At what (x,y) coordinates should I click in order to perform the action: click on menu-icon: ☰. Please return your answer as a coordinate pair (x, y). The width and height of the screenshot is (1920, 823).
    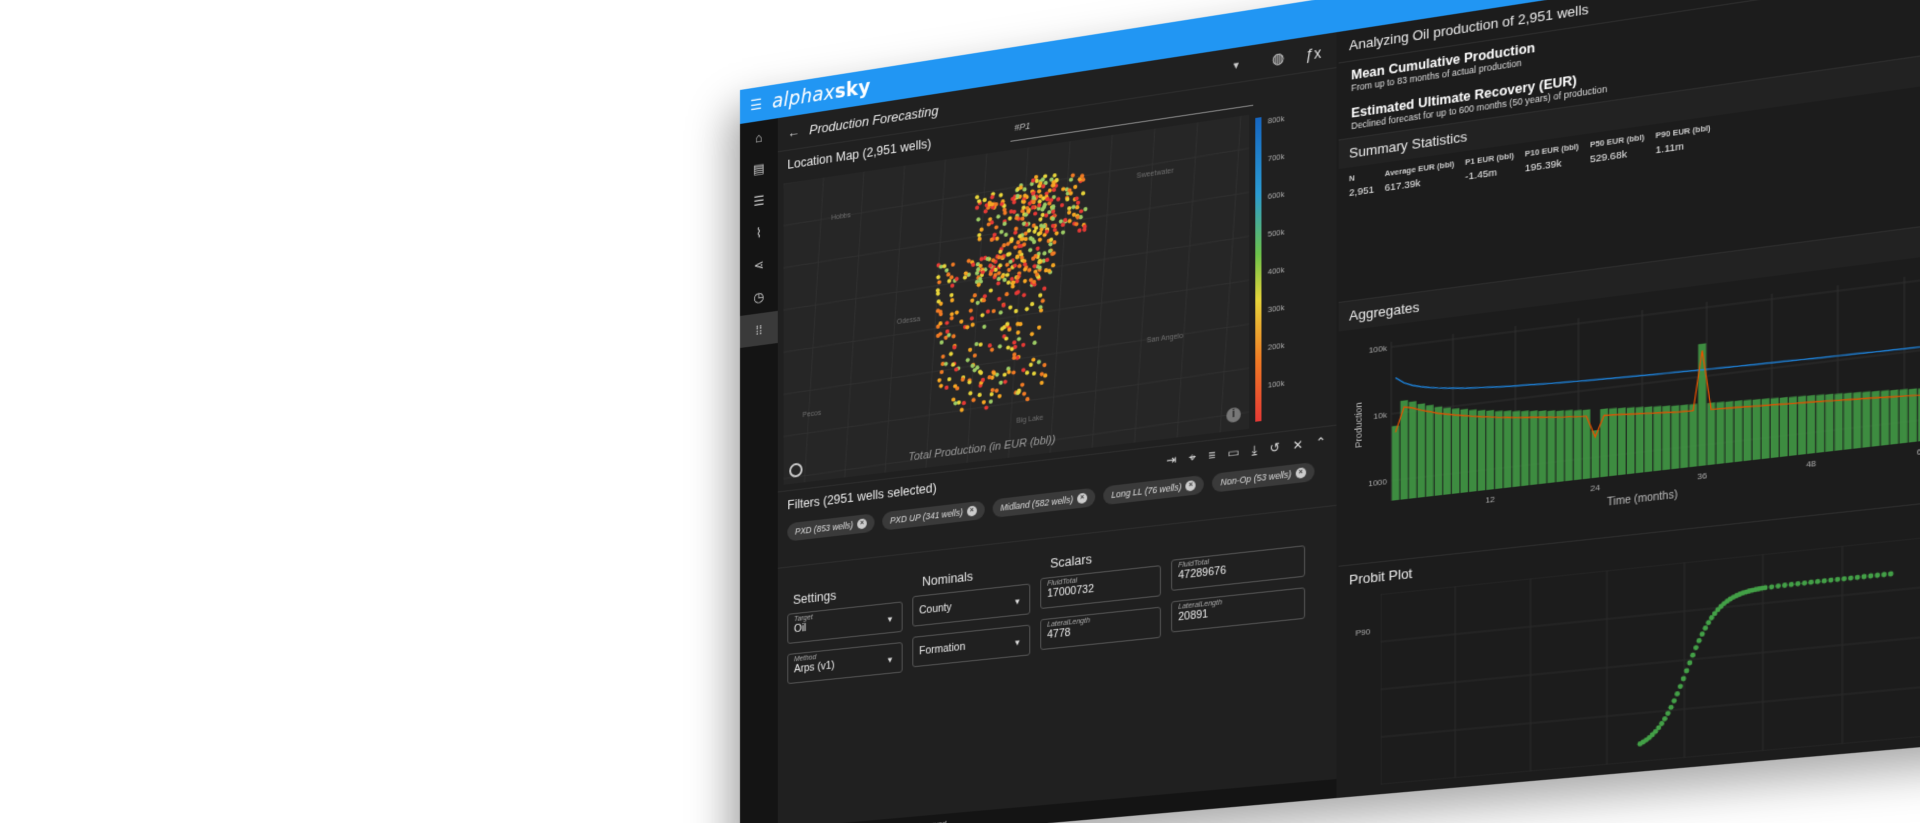
    Looking at the image, I should click on (756, 104).